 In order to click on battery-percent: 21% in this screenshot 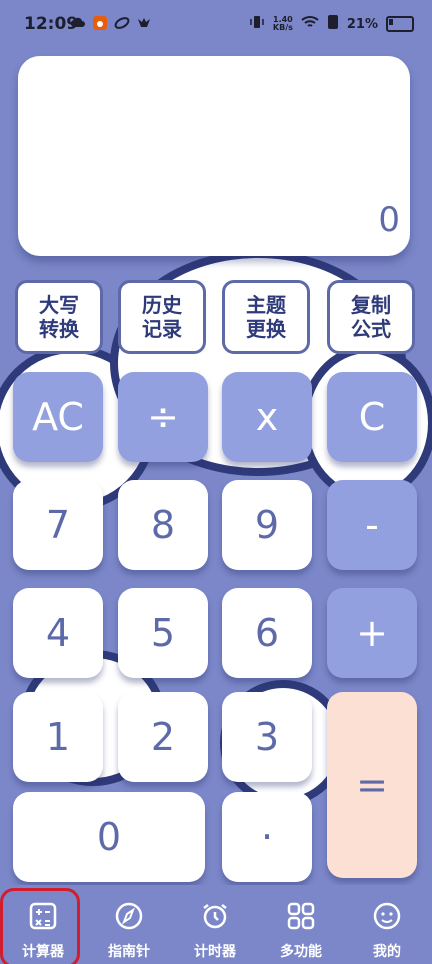, I will do `click(362, 24)`.